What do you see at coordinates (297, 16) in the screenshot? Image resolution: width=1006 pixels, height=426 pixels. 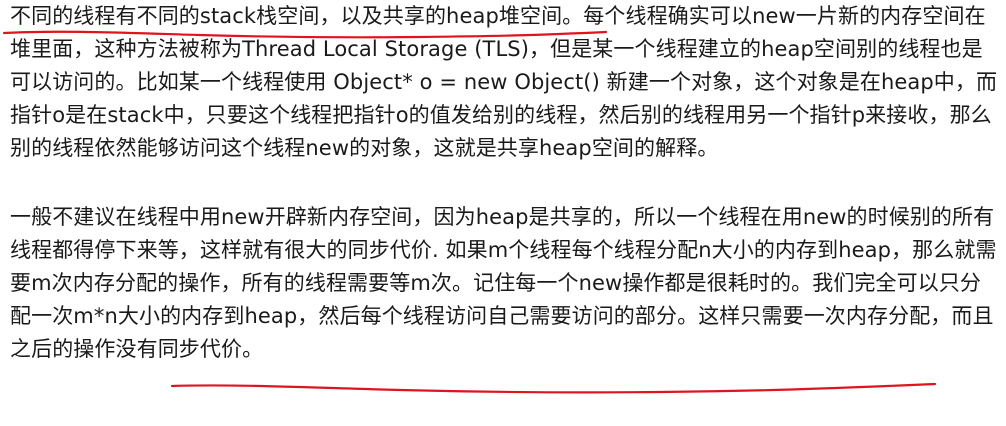 I see `underlined-phrase-stack-heap: 不同的线程有不同的stack栈空间，以及共享的heap堆空间。` at bounding box center [297, 16].